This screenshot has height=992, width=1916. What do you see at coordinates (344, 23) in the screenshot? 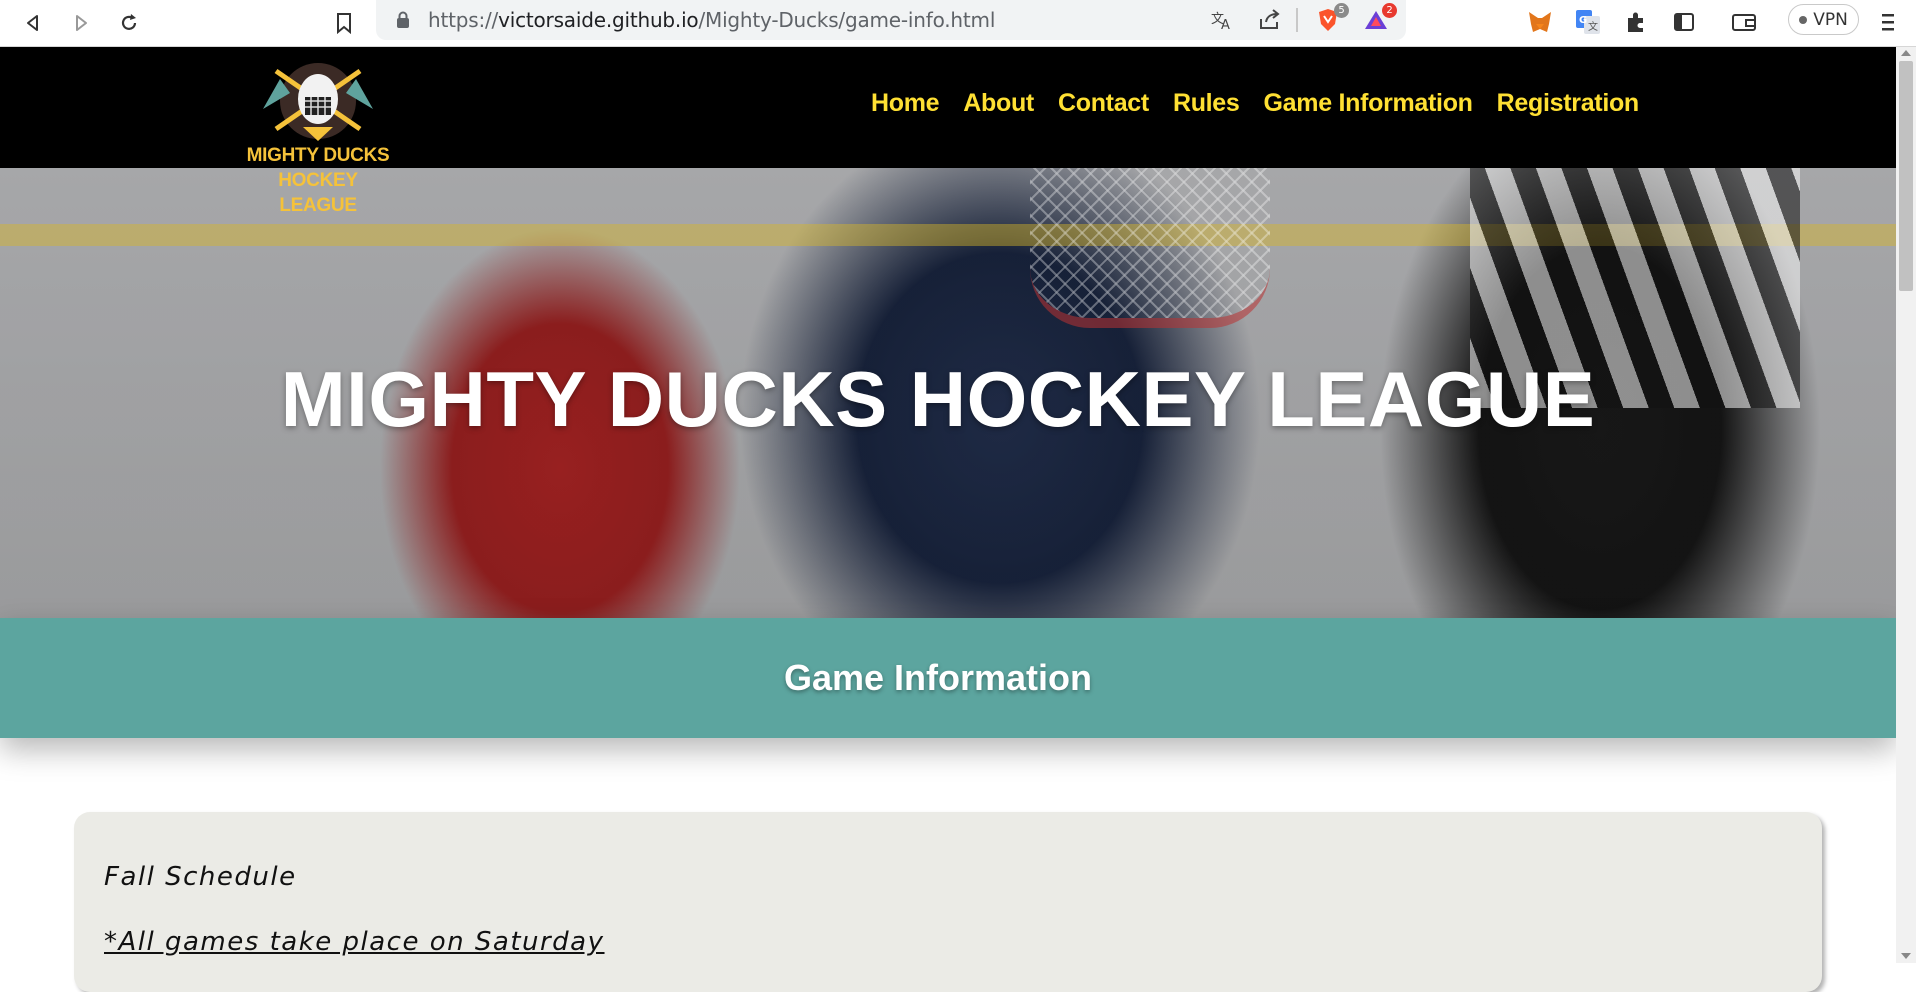
I see `bookmark-icon` at bounding box center [344, 23].